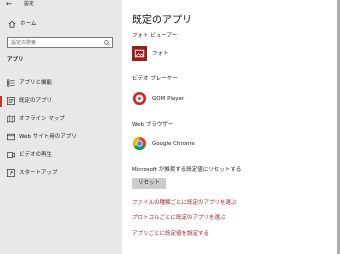 This screenshot has height=254, width=340. What do you see at coordinates (170, 234) in the screenshot?
I see `link-set-defaults-by-app: アプリごとに既定値を設定する` at bounding box center [170, 234].